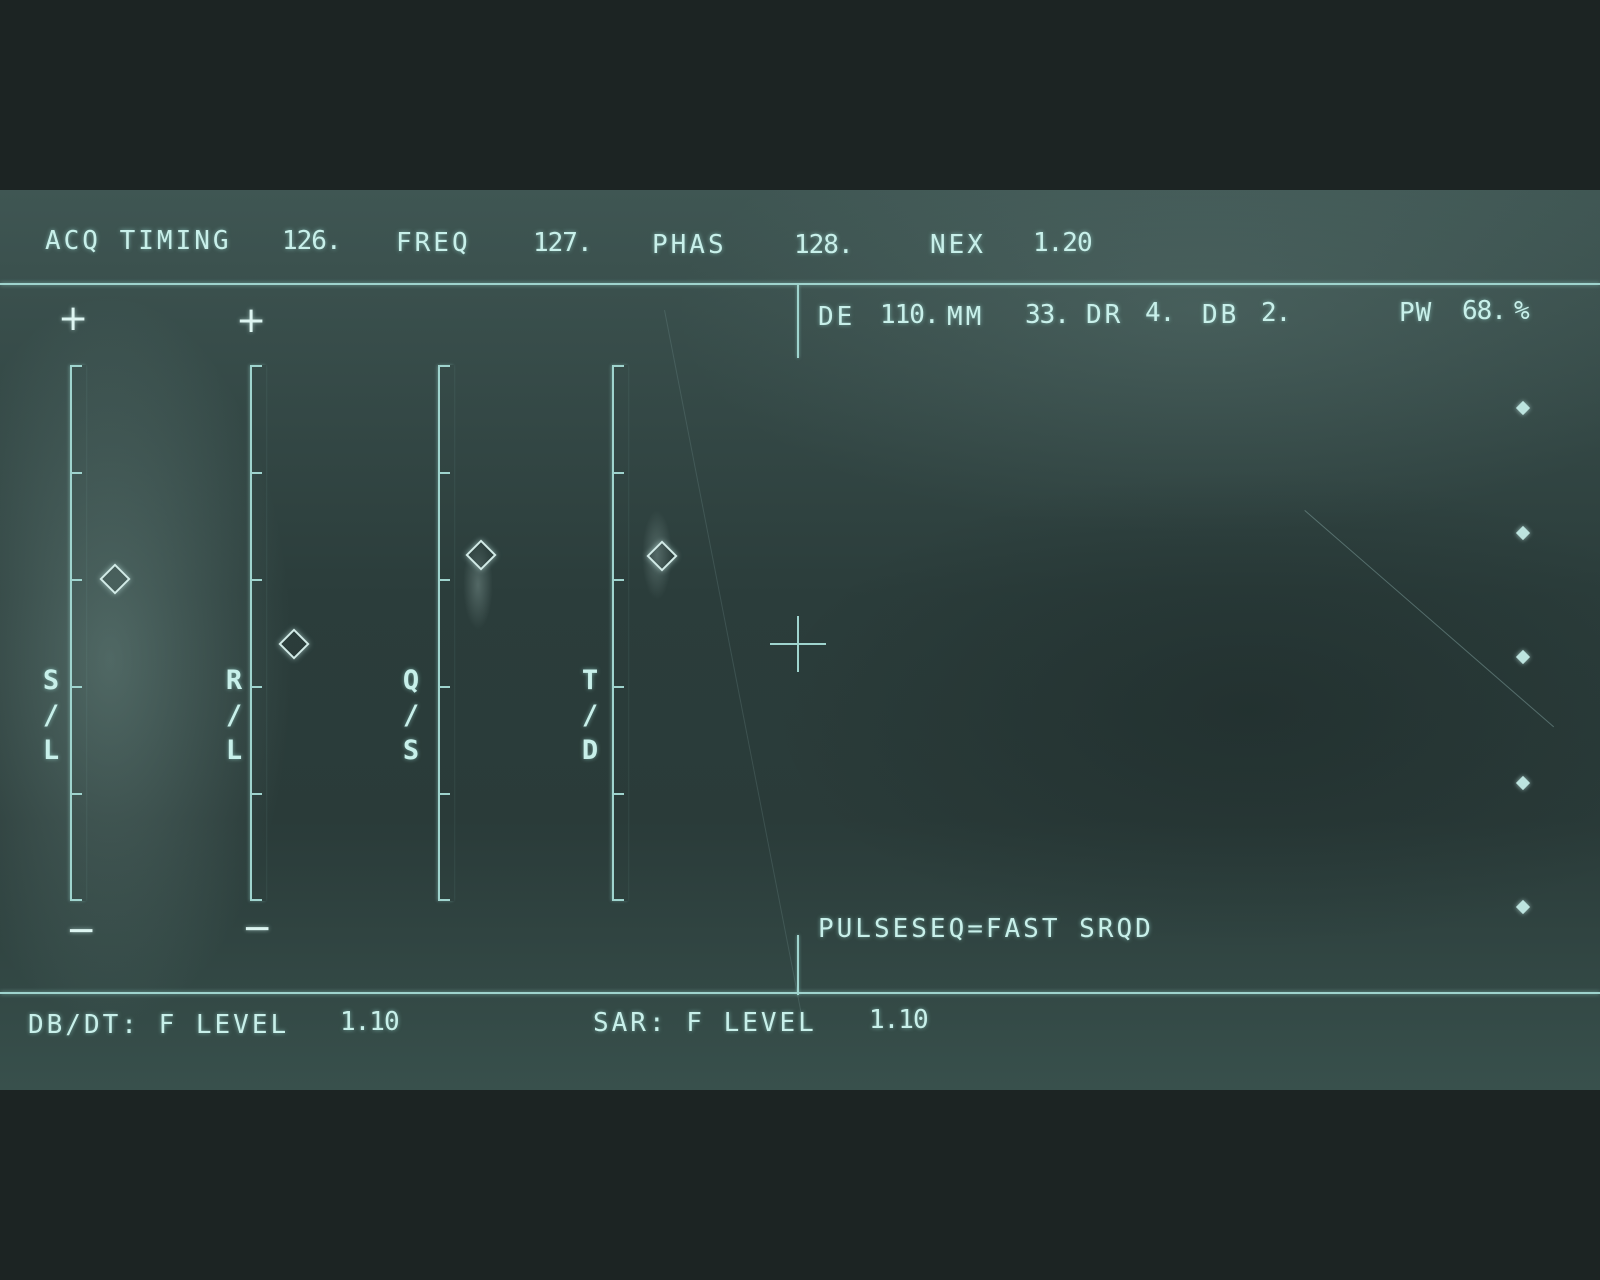 The height and width of the screenshot is (1280, 1600). What do you see at coordinates (1105, 315) in the screenshot?
I see `dr-label: DR` at bounding box center [1105, 315].